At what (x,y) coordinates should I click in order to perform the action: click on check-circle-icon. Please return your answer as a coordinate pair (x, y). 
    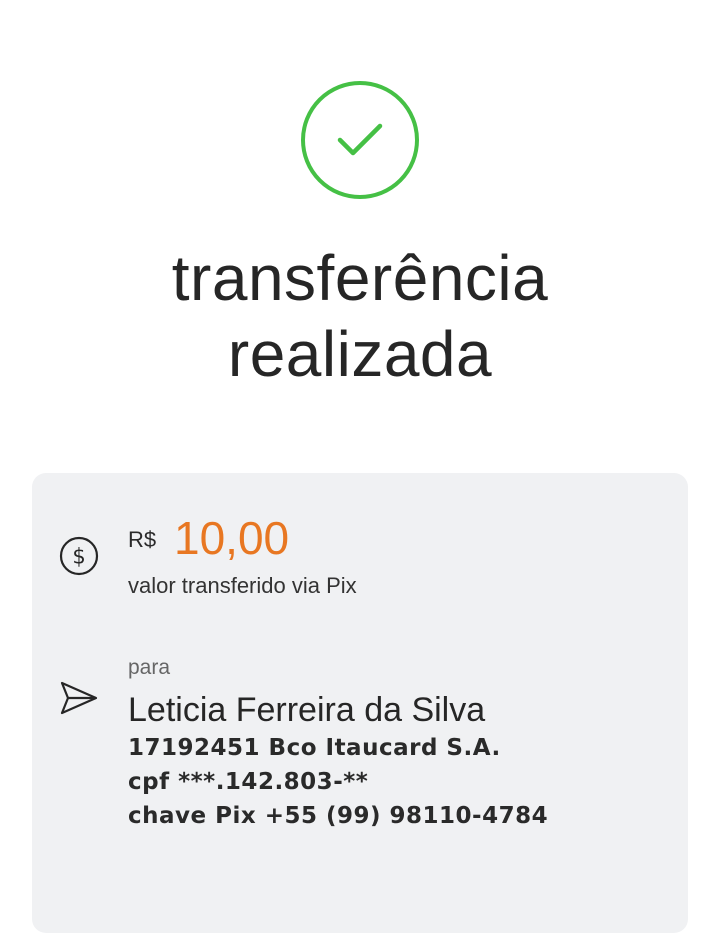
    Looking at the image, I should click on (360, 140).